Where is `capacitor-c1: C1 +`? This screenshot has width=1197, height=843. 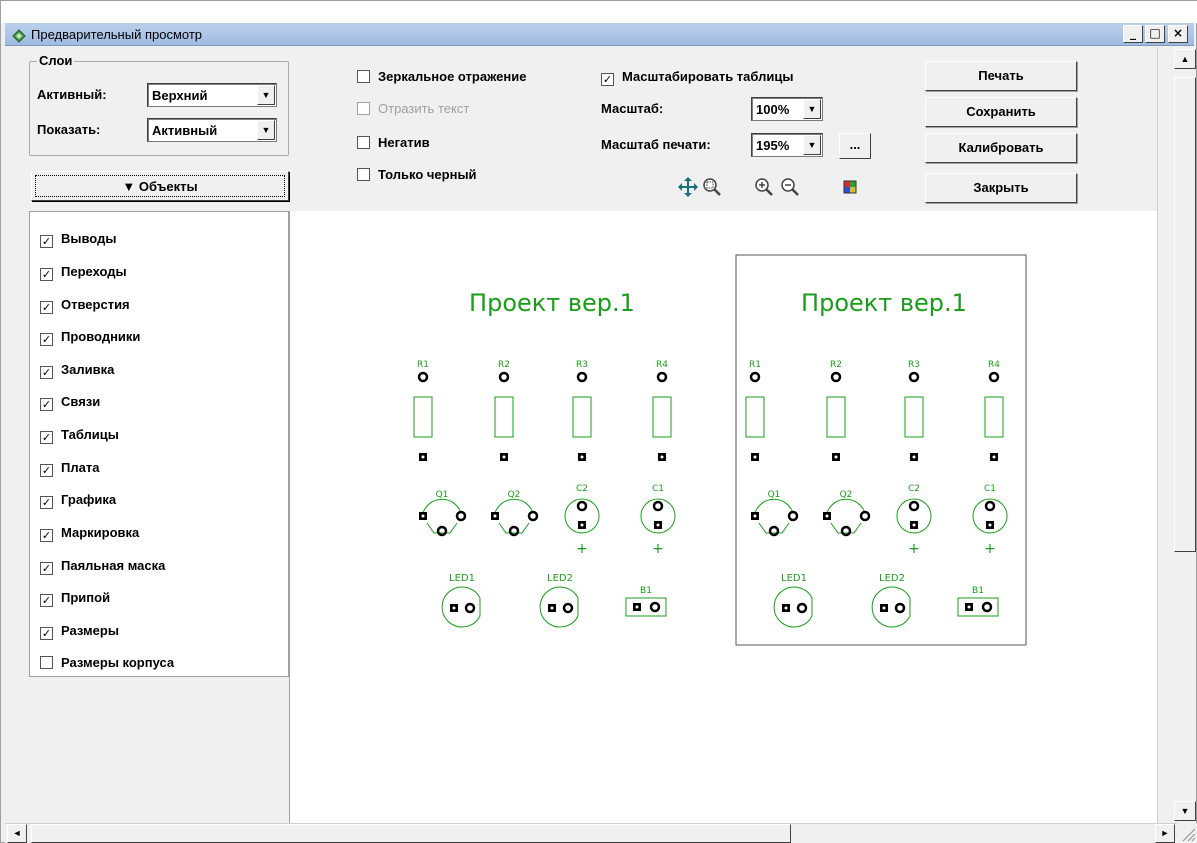 capacitor-c1: C1 + is located at coordinates (990, 520).